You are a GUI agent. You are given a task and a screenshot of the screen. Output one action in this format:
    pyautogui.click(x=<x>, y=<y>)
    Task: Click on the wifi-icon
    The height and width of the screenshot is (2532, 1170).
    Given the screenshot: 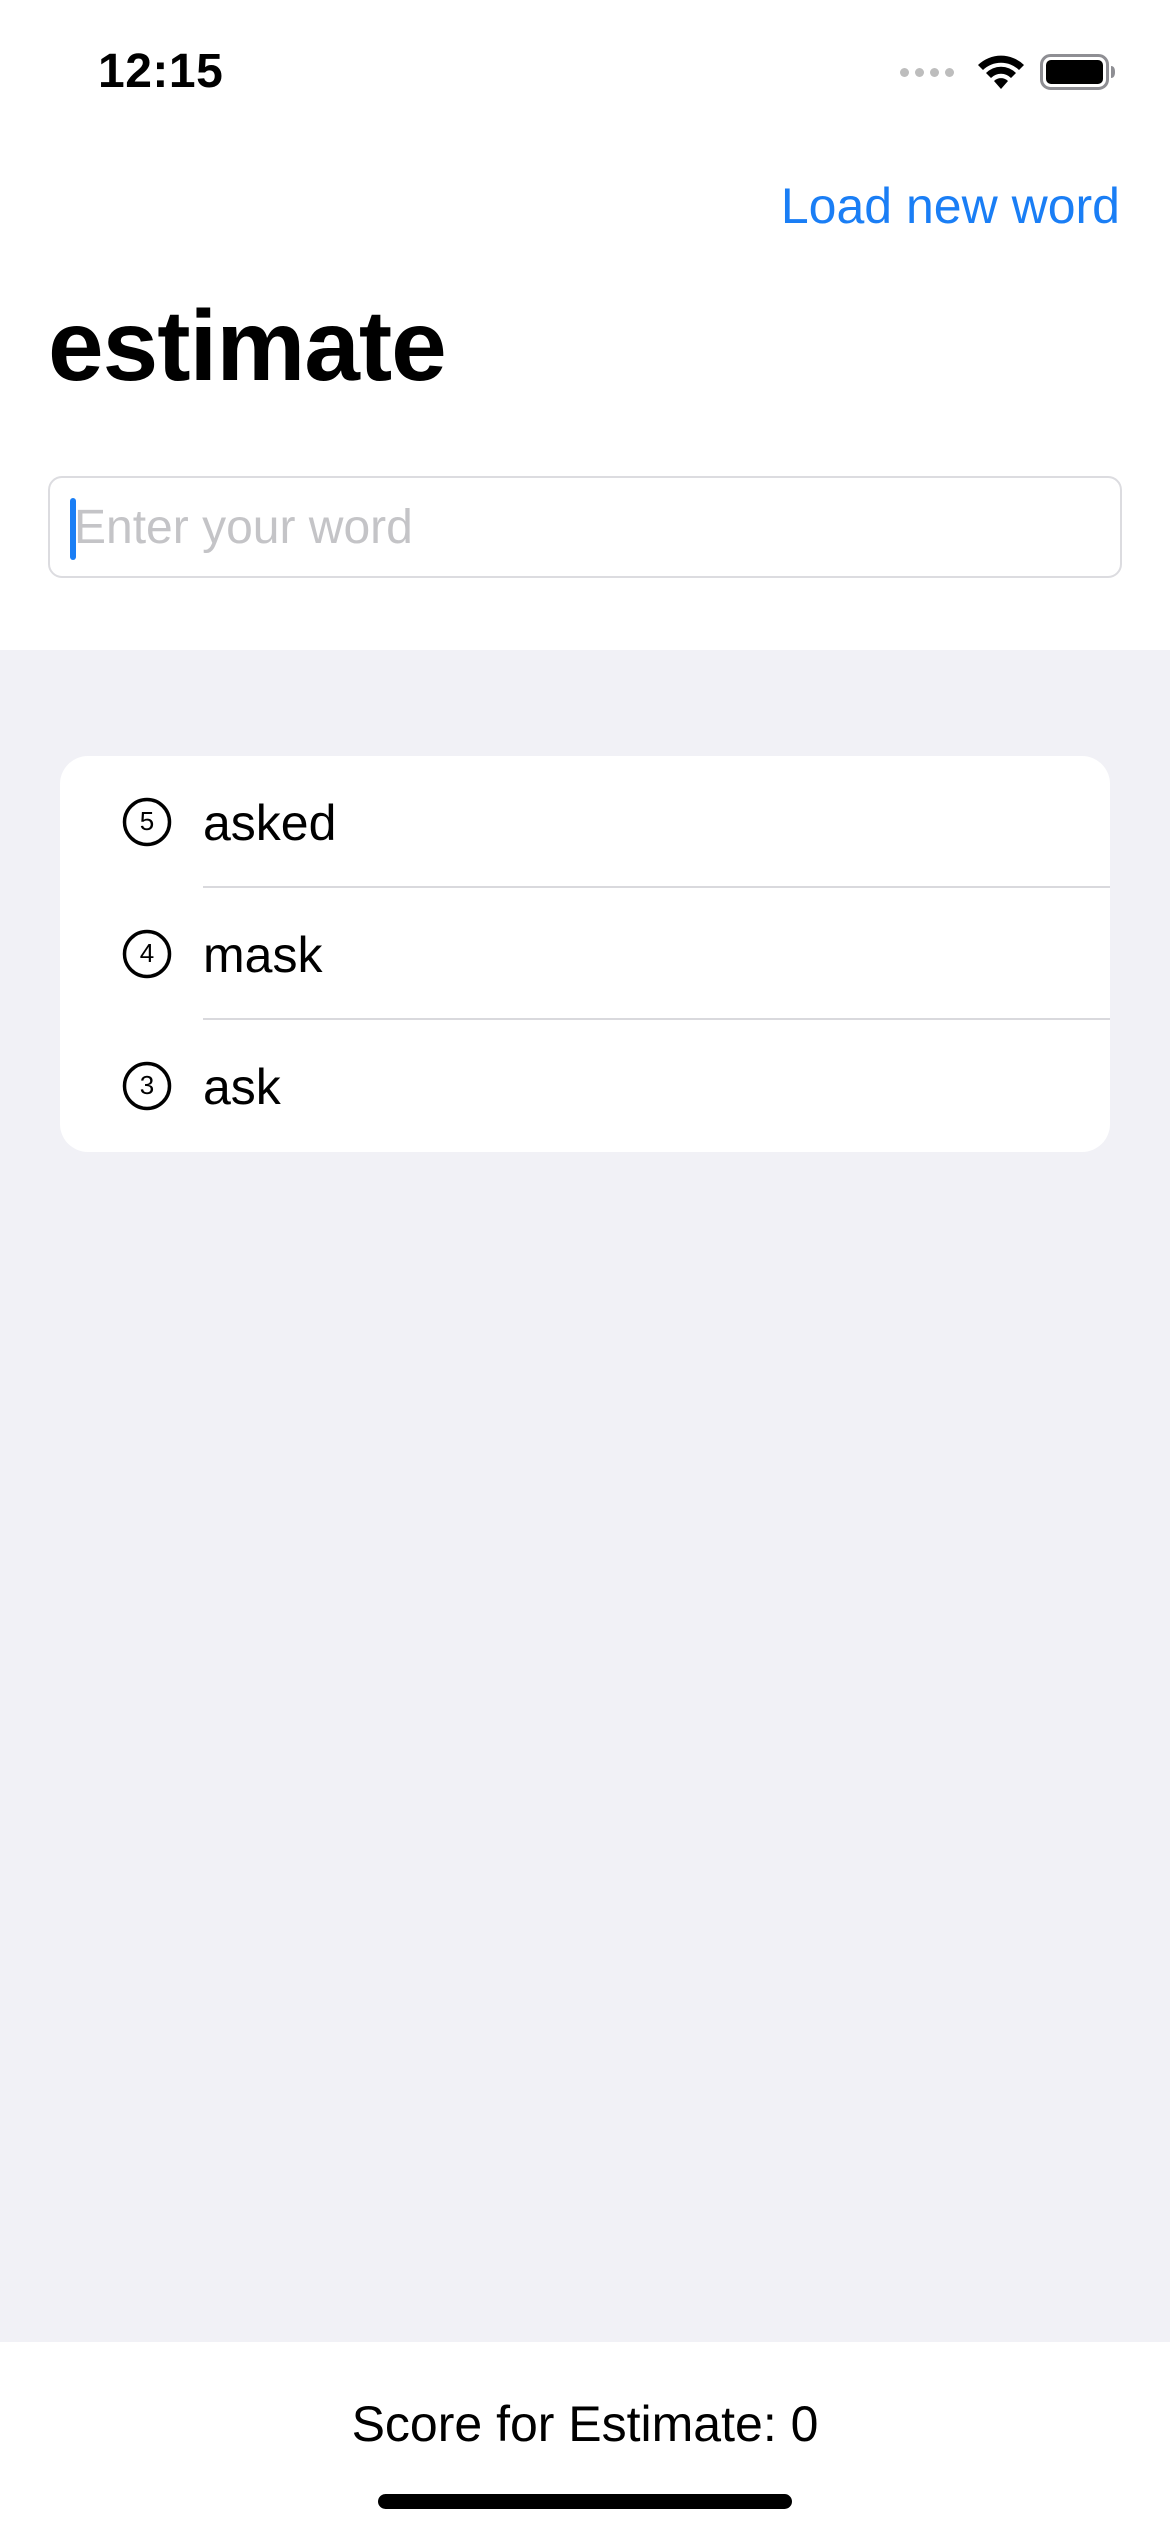 What is the action you would take?
    pyautogui.click(x=1001, y=72)
    